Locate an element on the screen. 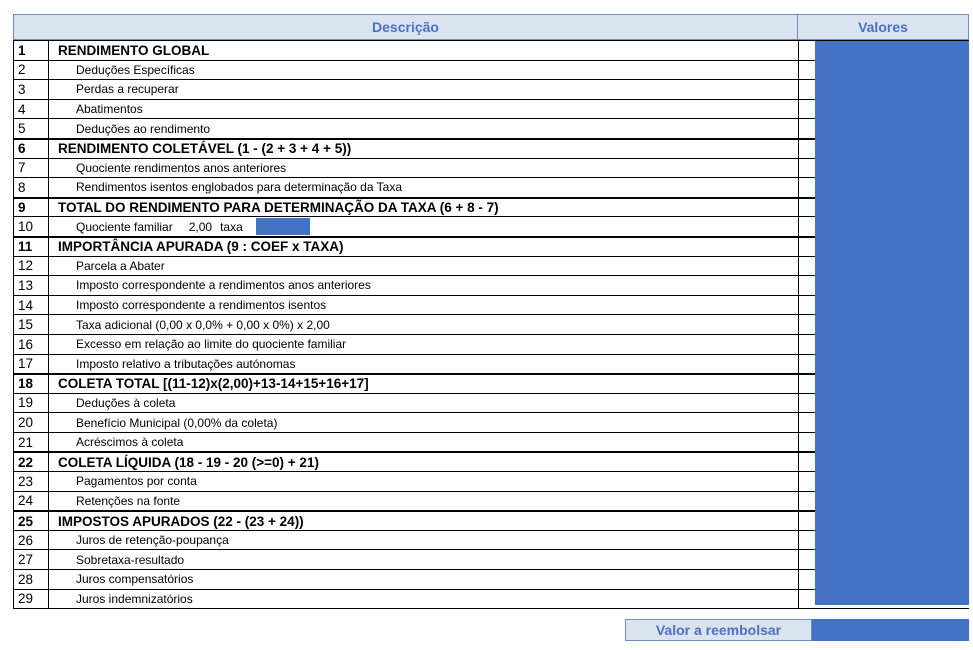  row-number: 13 is located at coordinates (31, 285).